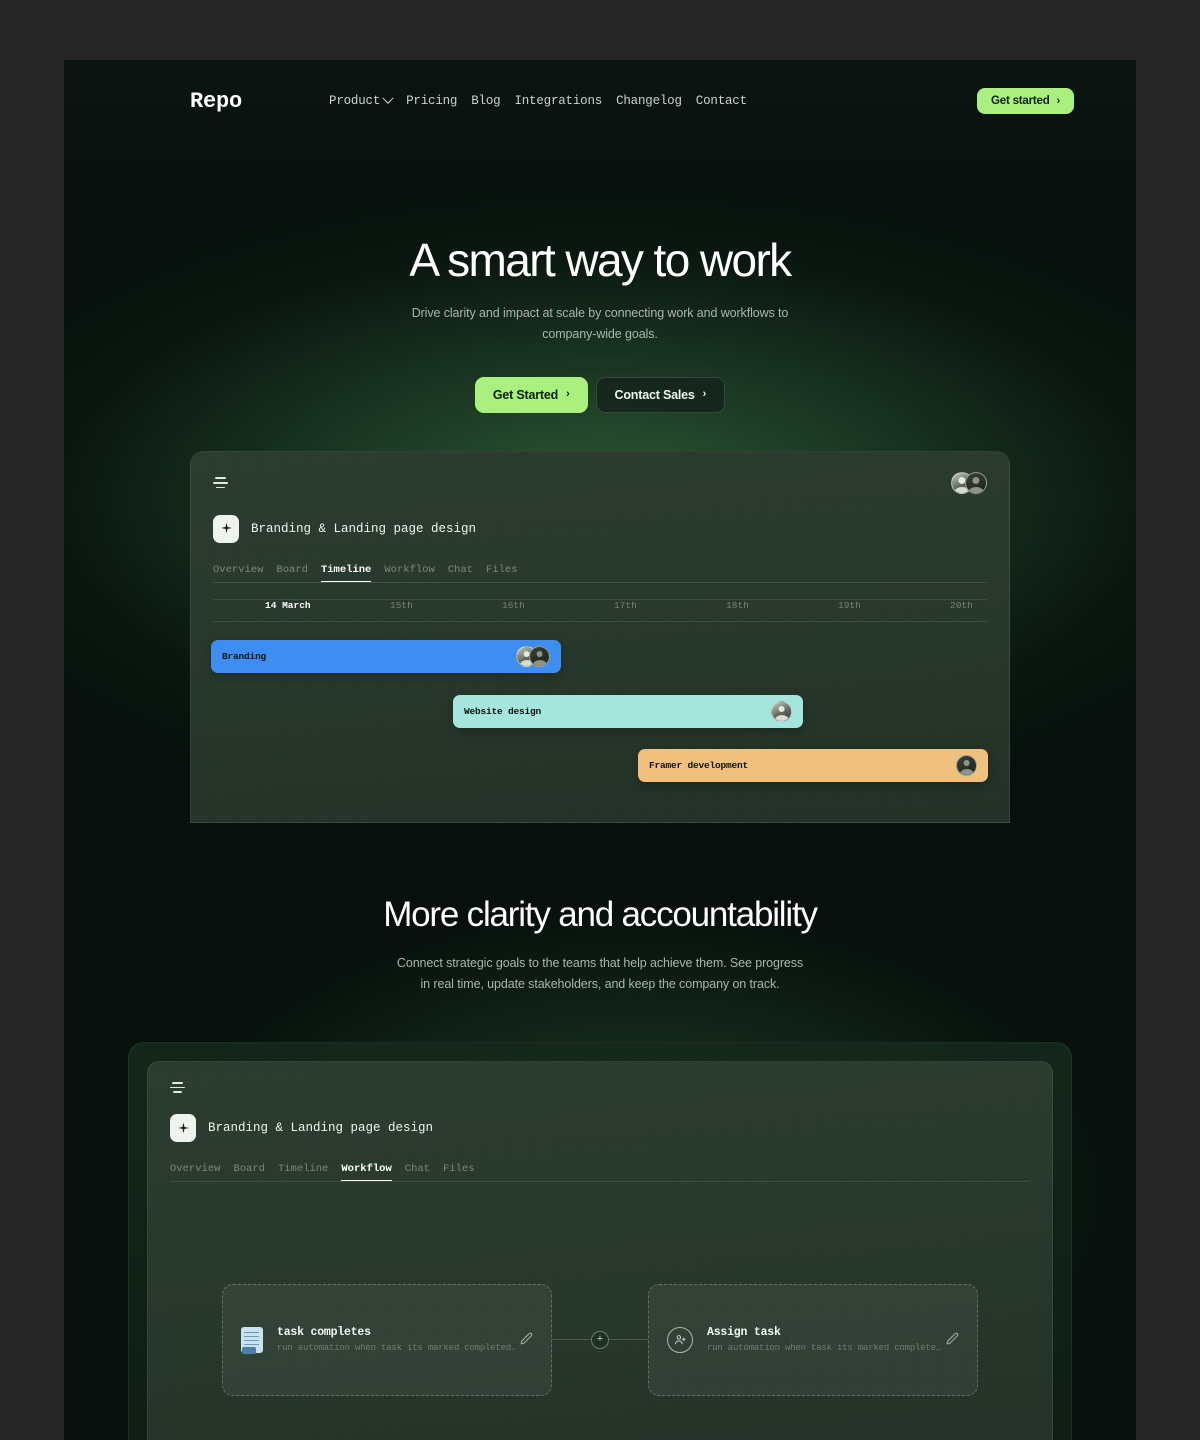  What do you see at coordinates (252, 1340) in the screenshot?
I see `document-icon` at bounding box center [252, 1340].